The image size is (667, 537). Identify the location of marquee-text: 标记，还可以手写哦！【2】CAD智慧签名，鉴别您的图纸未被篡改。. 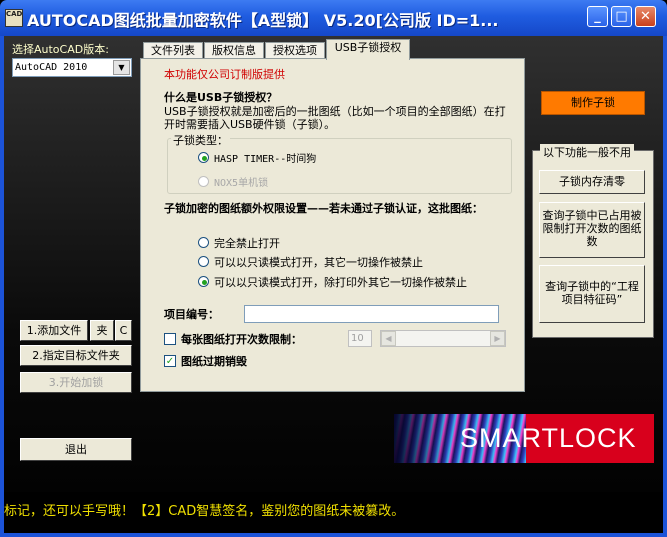
(204, 511).